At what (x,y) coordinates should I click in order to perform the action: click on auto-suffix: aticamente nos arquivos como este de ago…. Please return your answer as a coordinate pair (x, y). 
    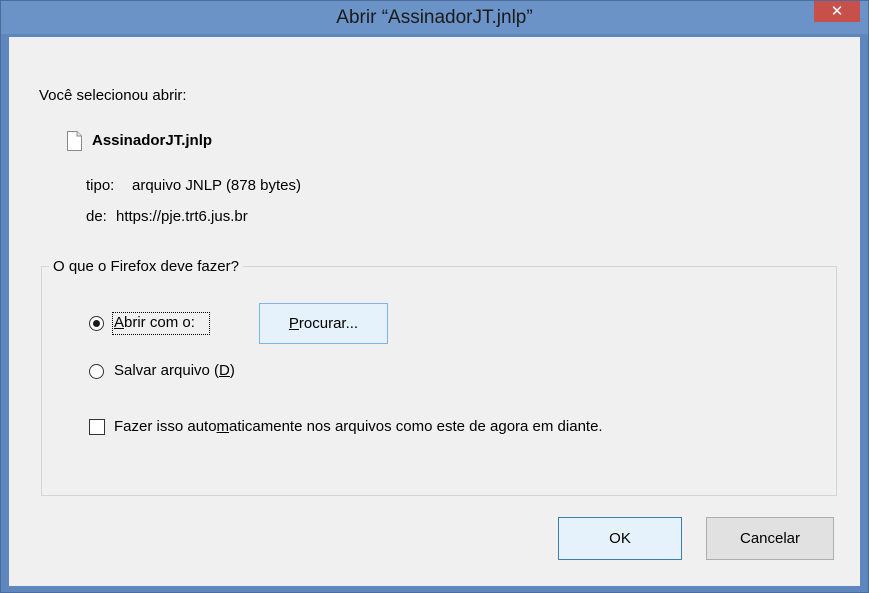
    Looking at the image, I should click on (416, 426).